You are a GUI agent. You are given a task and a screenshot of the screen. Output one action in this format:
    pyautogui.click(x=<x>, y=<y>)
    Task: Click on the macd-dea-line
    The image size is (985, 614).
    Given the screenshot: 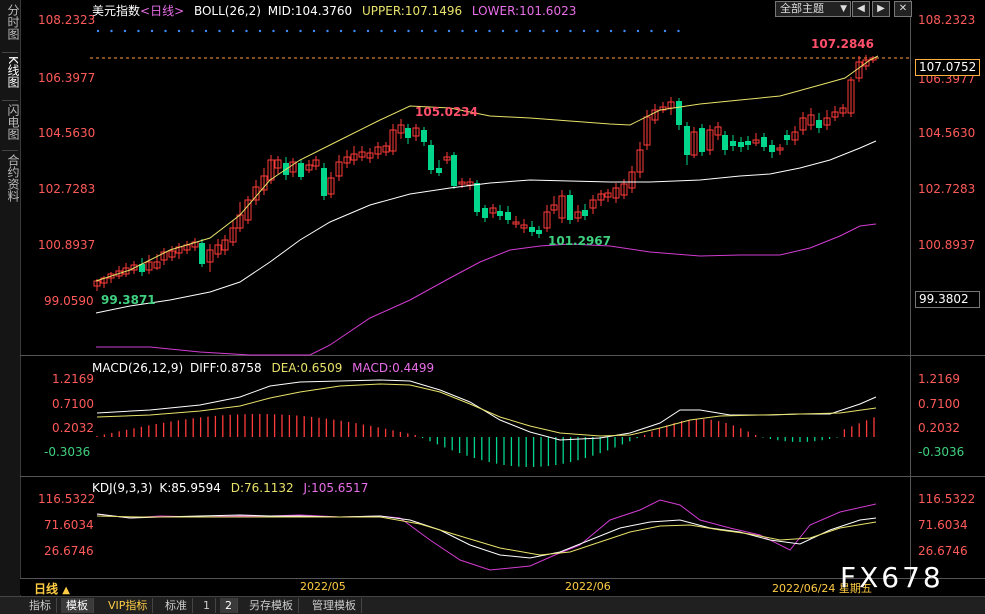 What is the action you would take?
    pyautogui.click(x=486, y=410)
    